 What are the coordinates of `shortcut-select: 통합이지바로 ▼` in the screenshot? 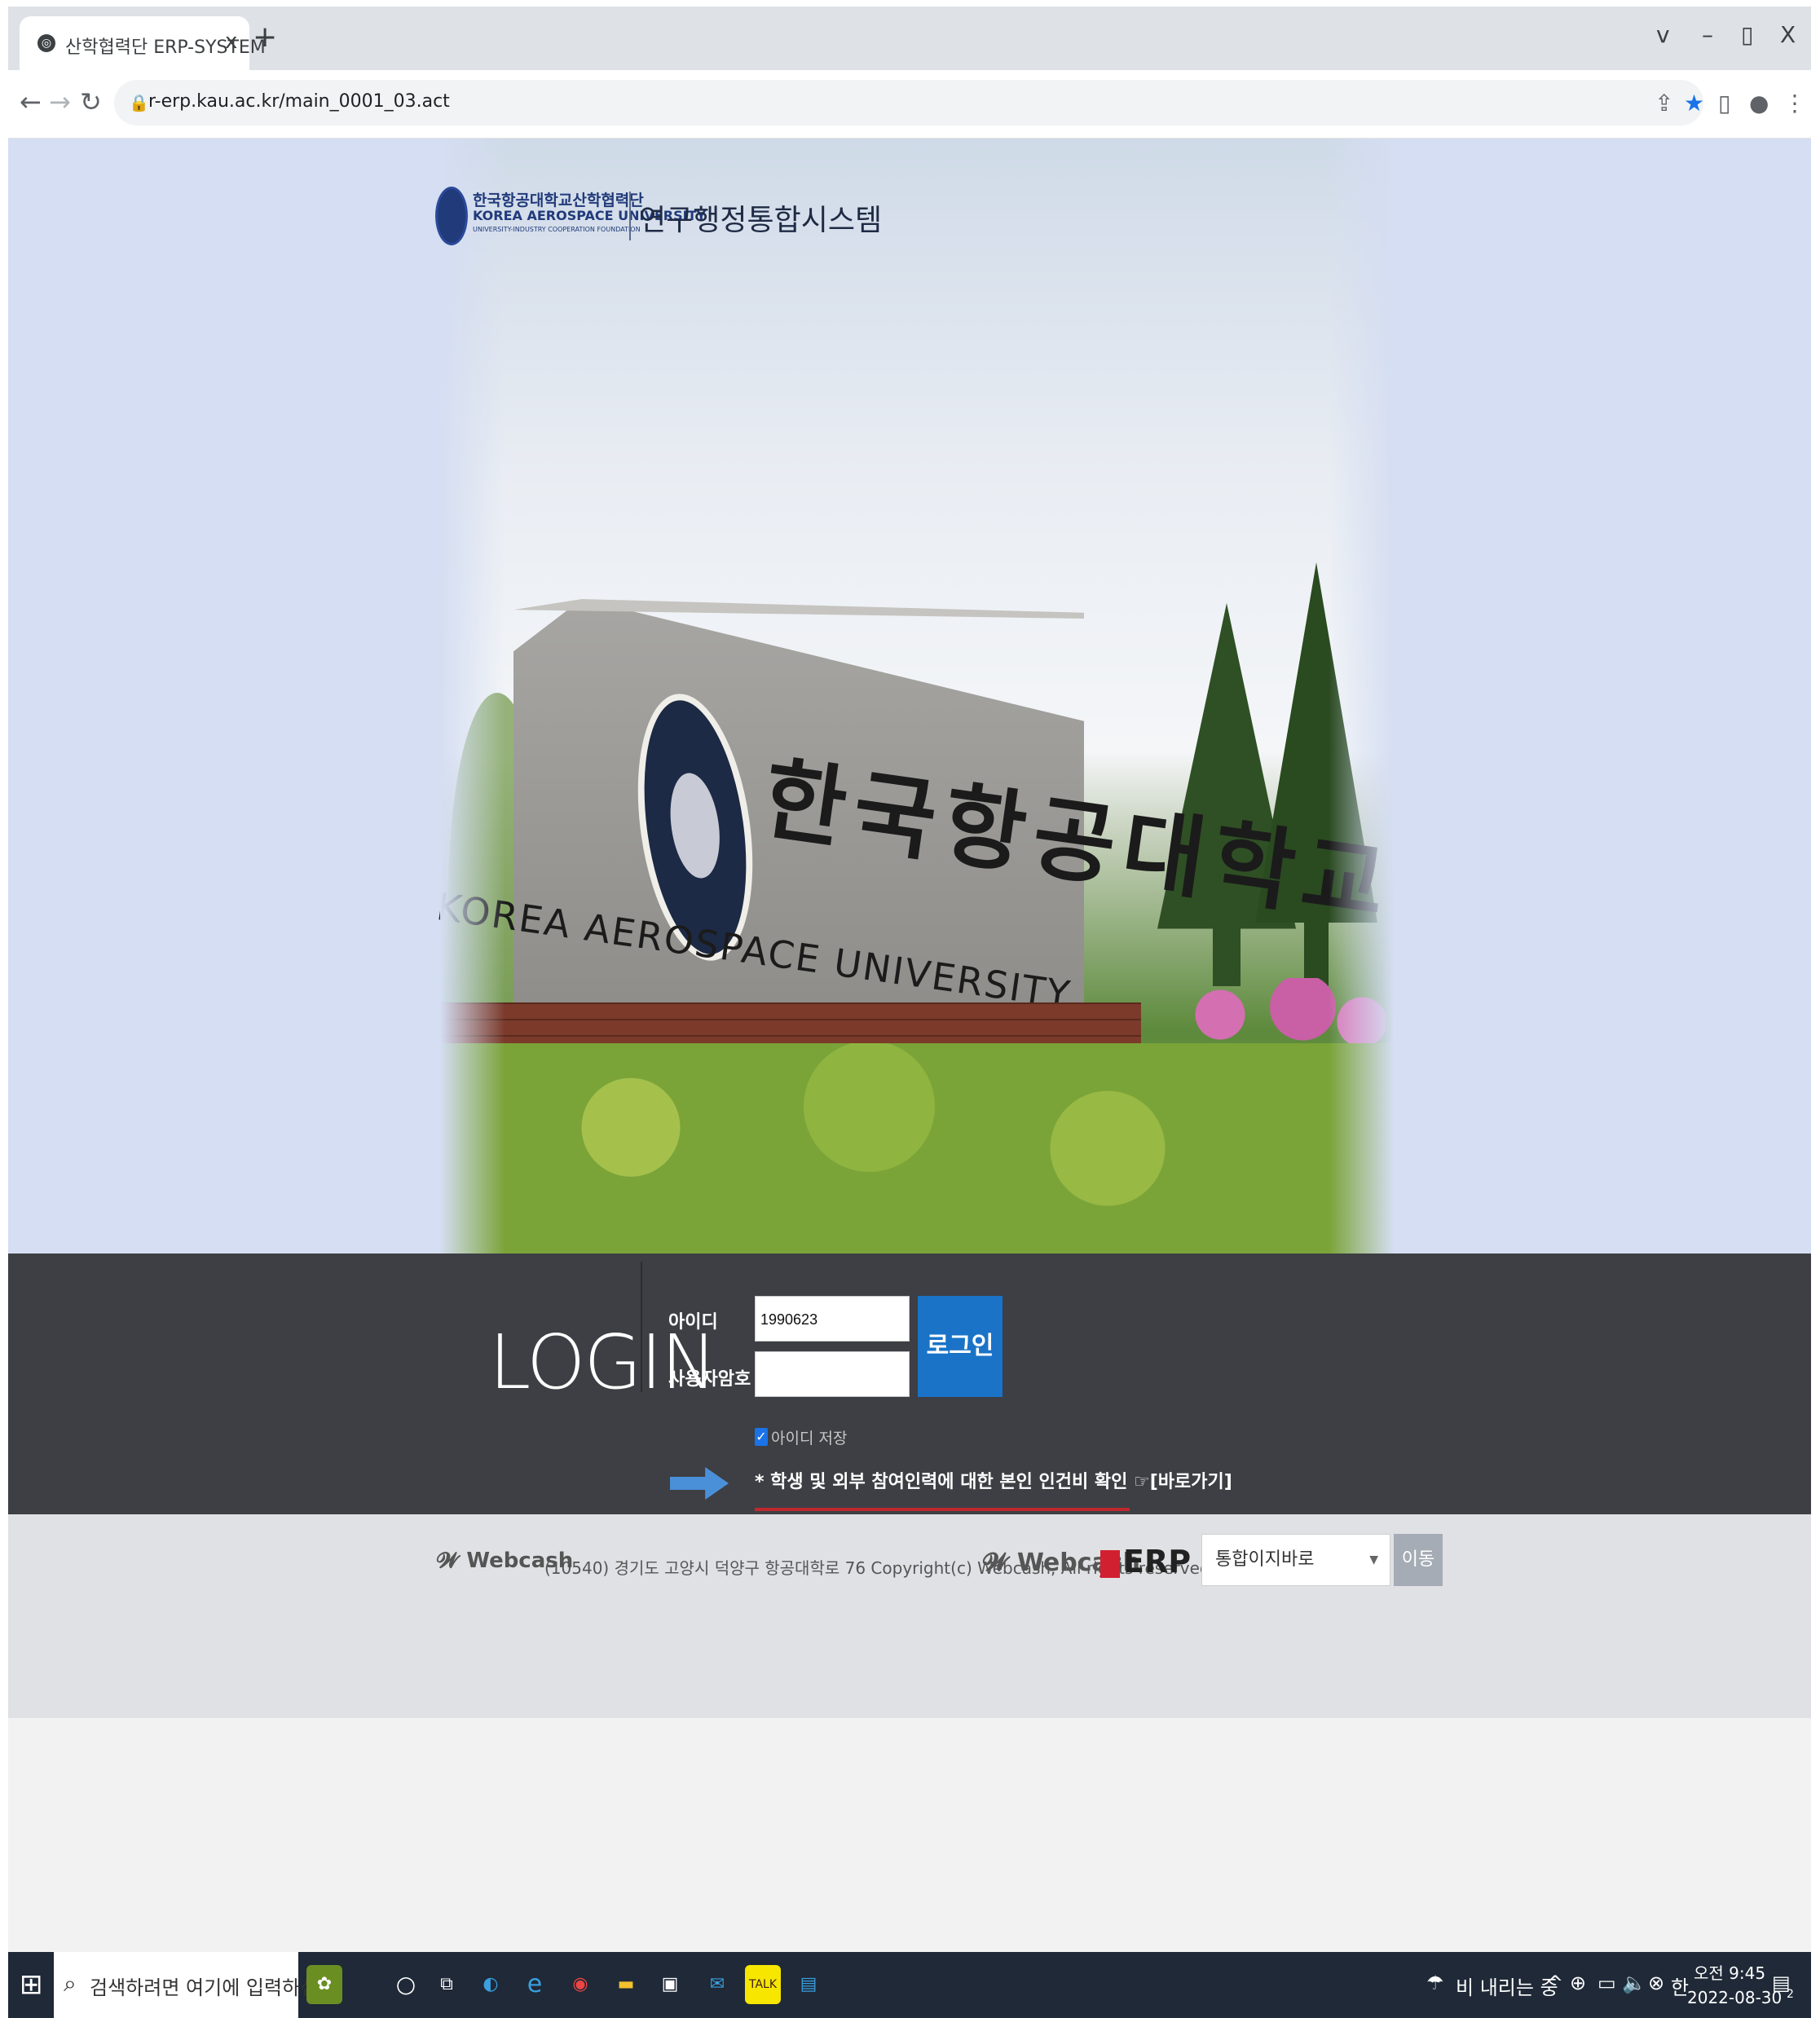 It's located at (1296, 1560).